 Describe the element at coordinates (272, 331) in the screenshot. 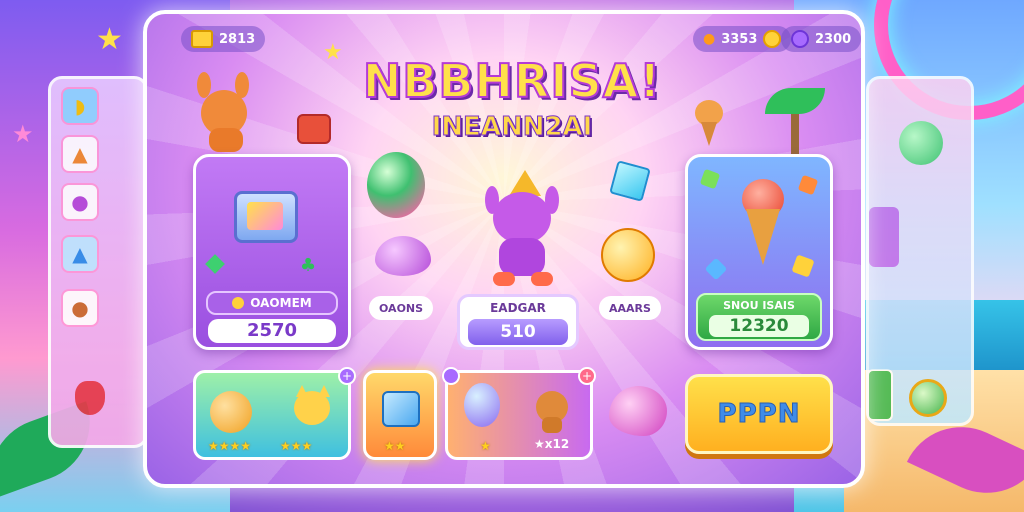

I see `left-card-value: 2570` at that location.